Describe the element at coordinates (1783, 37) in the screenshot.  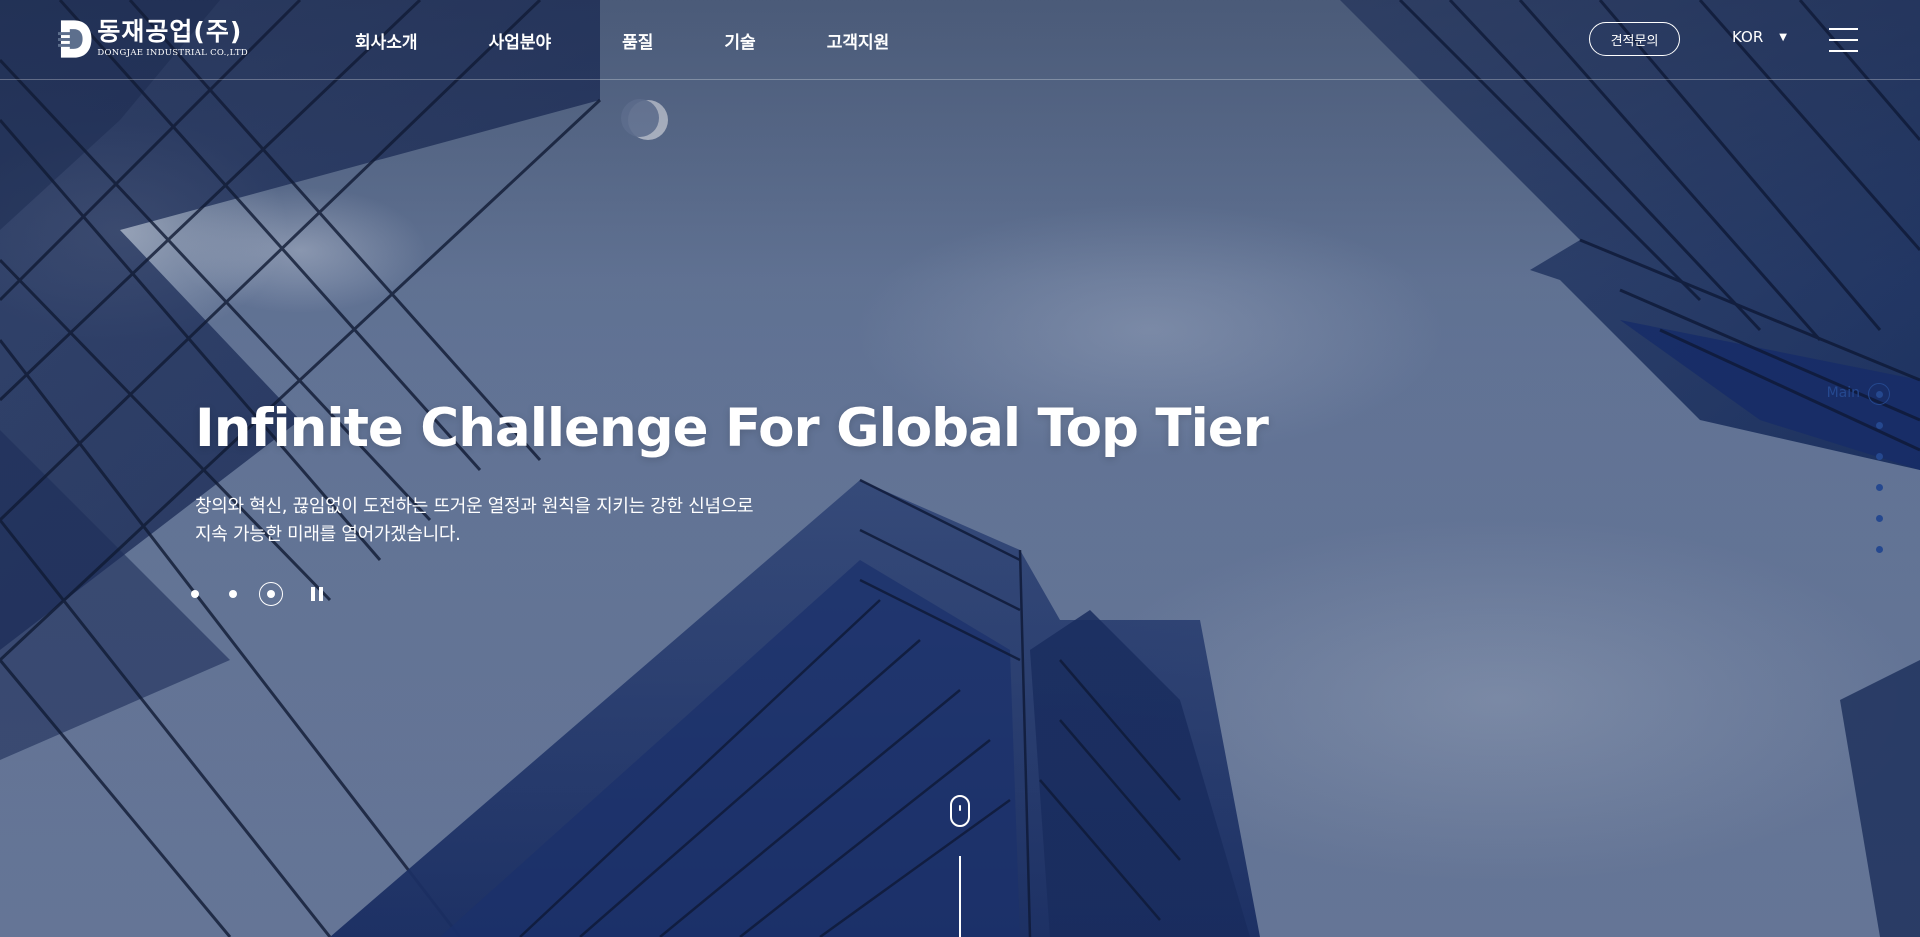
I see `caret-down-icon: ▼` at that location.